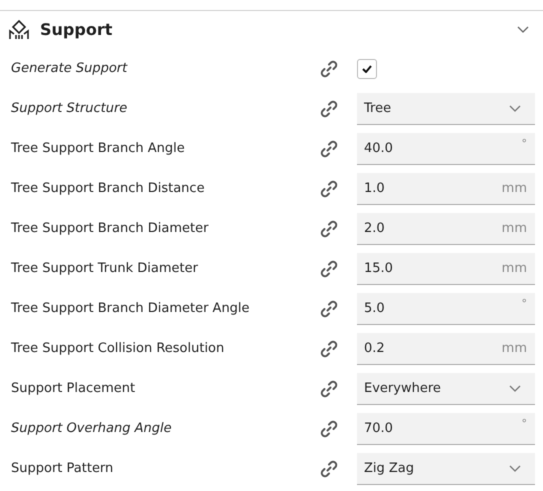 This screenshot has height=491, width=543. What do you see at coordinates (446, 429) in the screenshot?
I see `input-field: 70.0 °` at bounding box center [446, 429].